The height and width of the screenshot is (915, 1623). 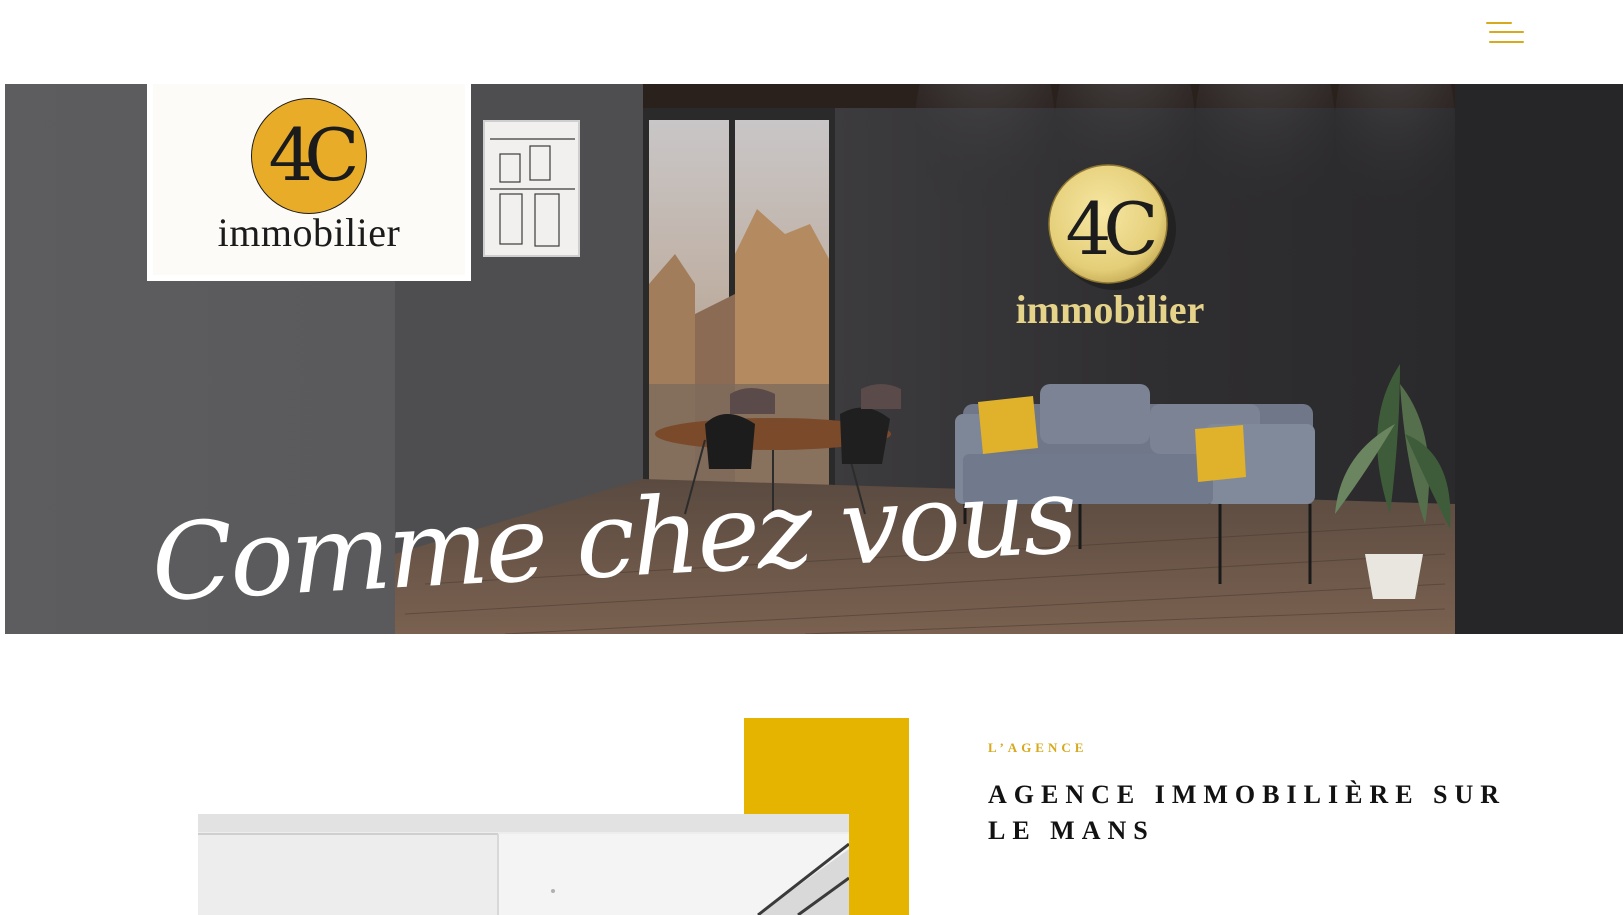 What do you see at coordinates (309, 232) in the screenshot?
I see `logo-wordmark: immobilier` at bounding box center [309, 232].